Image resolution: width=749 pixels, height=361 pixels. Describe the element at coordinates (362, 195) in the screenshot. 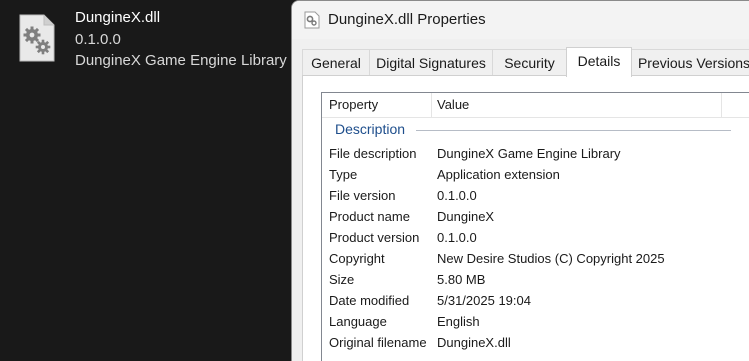

I see `property-name: File version` at that location.